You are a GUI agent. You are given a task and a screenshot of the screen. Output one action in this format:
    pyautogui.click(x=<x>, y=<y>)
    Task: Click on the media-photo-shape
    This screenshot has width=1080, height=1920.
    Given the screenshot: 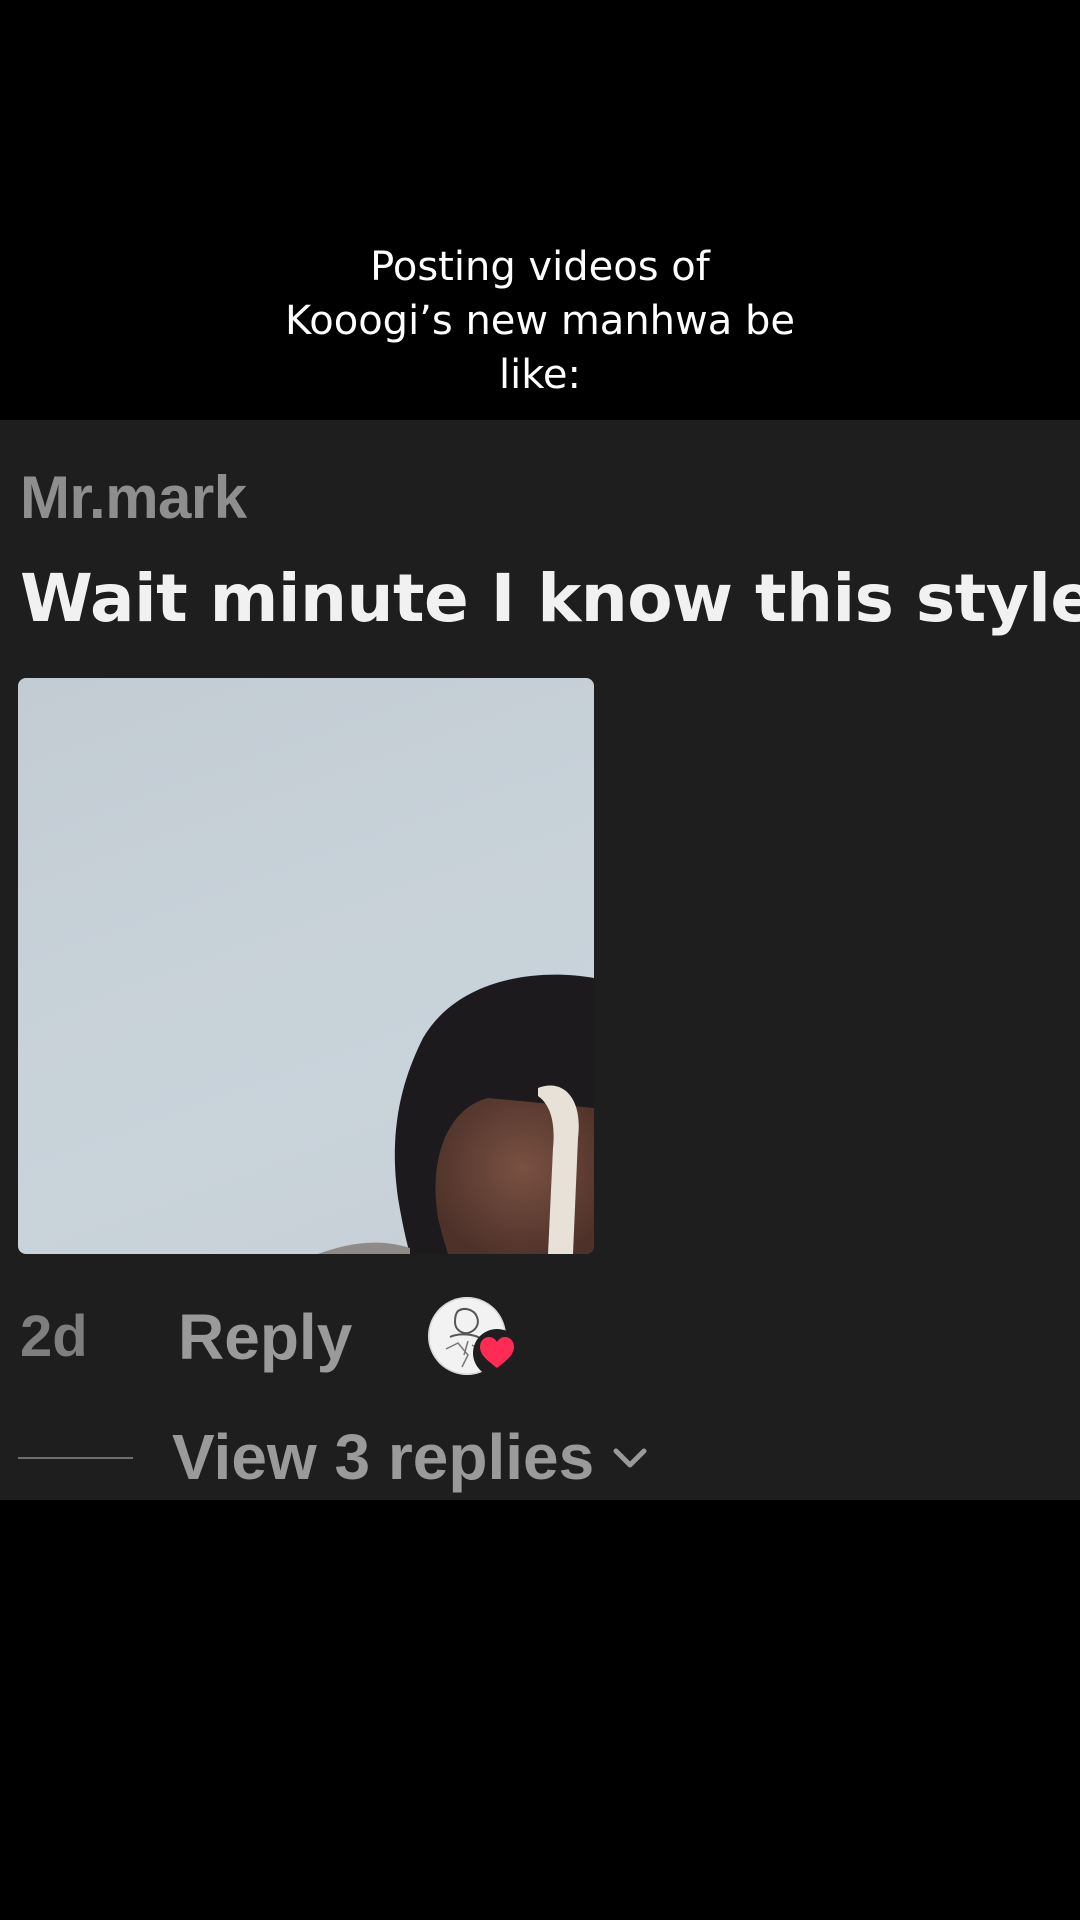 What is the action you would take?
    pyautogui.click(x=456, y=1114)
    